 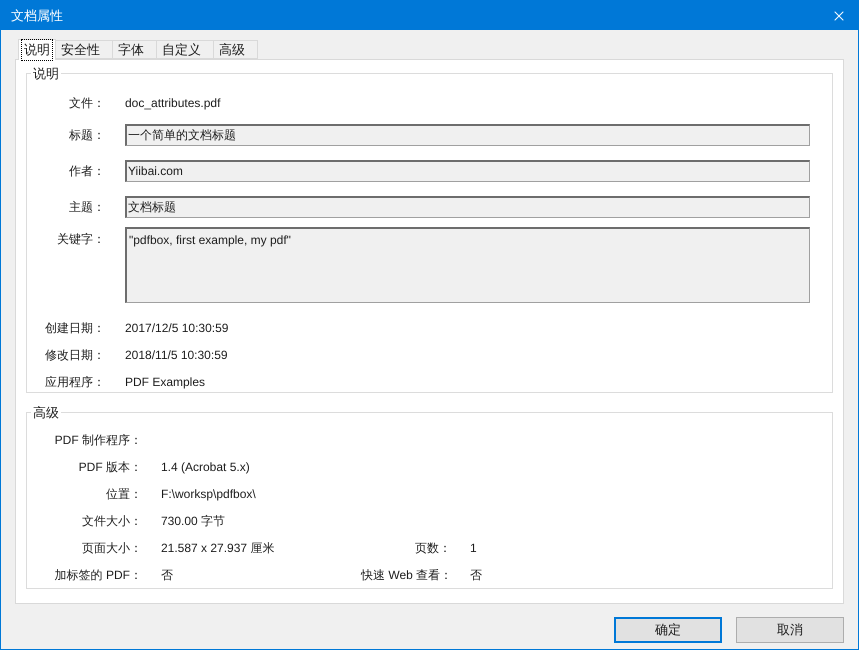 What do you see at coordinates (111, 521) in the screenshot?
I see `field-label: 文件大小：` at bounding box center [111, 521].